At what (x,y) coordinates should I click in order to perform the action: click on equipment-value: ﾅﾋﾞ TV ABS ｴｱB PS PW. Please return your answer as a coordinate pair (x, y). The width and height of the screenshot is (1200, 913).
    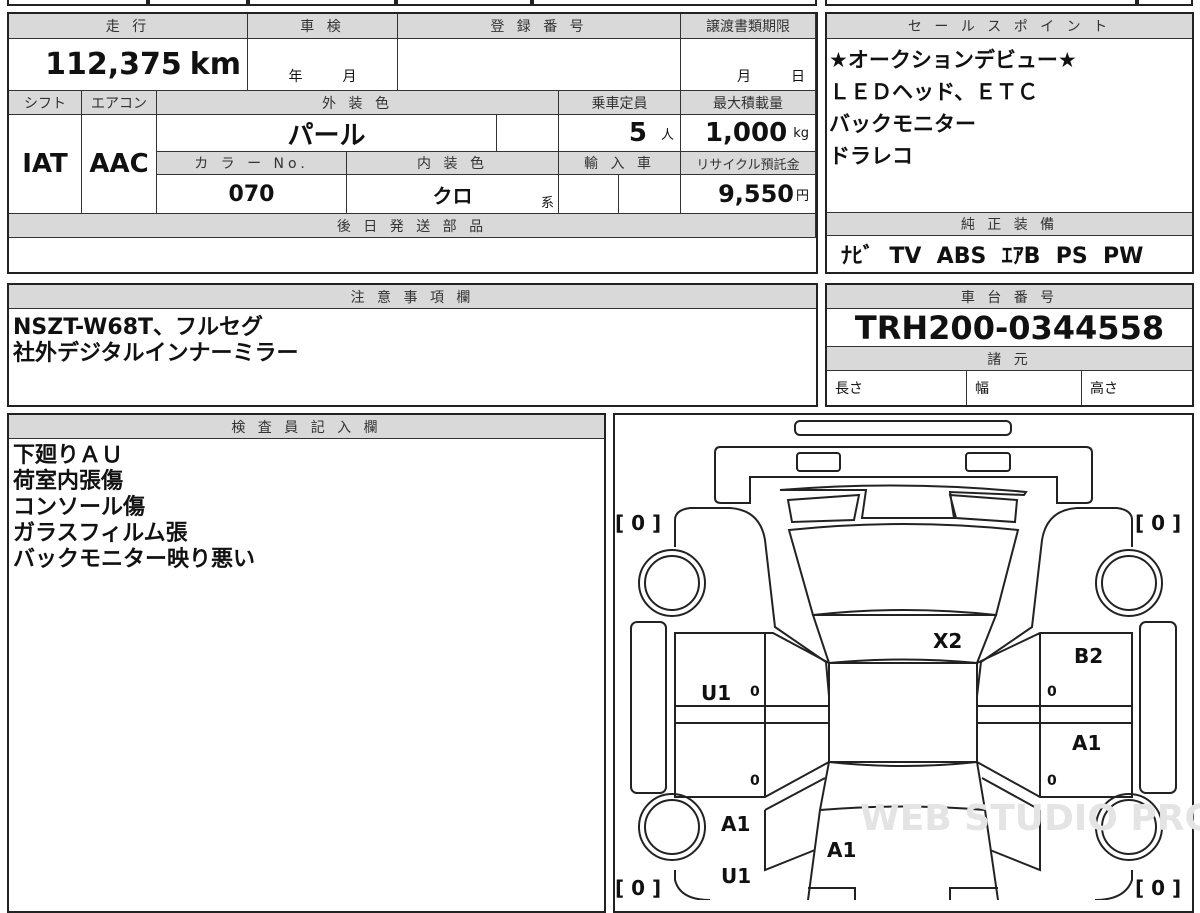
    Looking at the image, I should click on (992, 256).